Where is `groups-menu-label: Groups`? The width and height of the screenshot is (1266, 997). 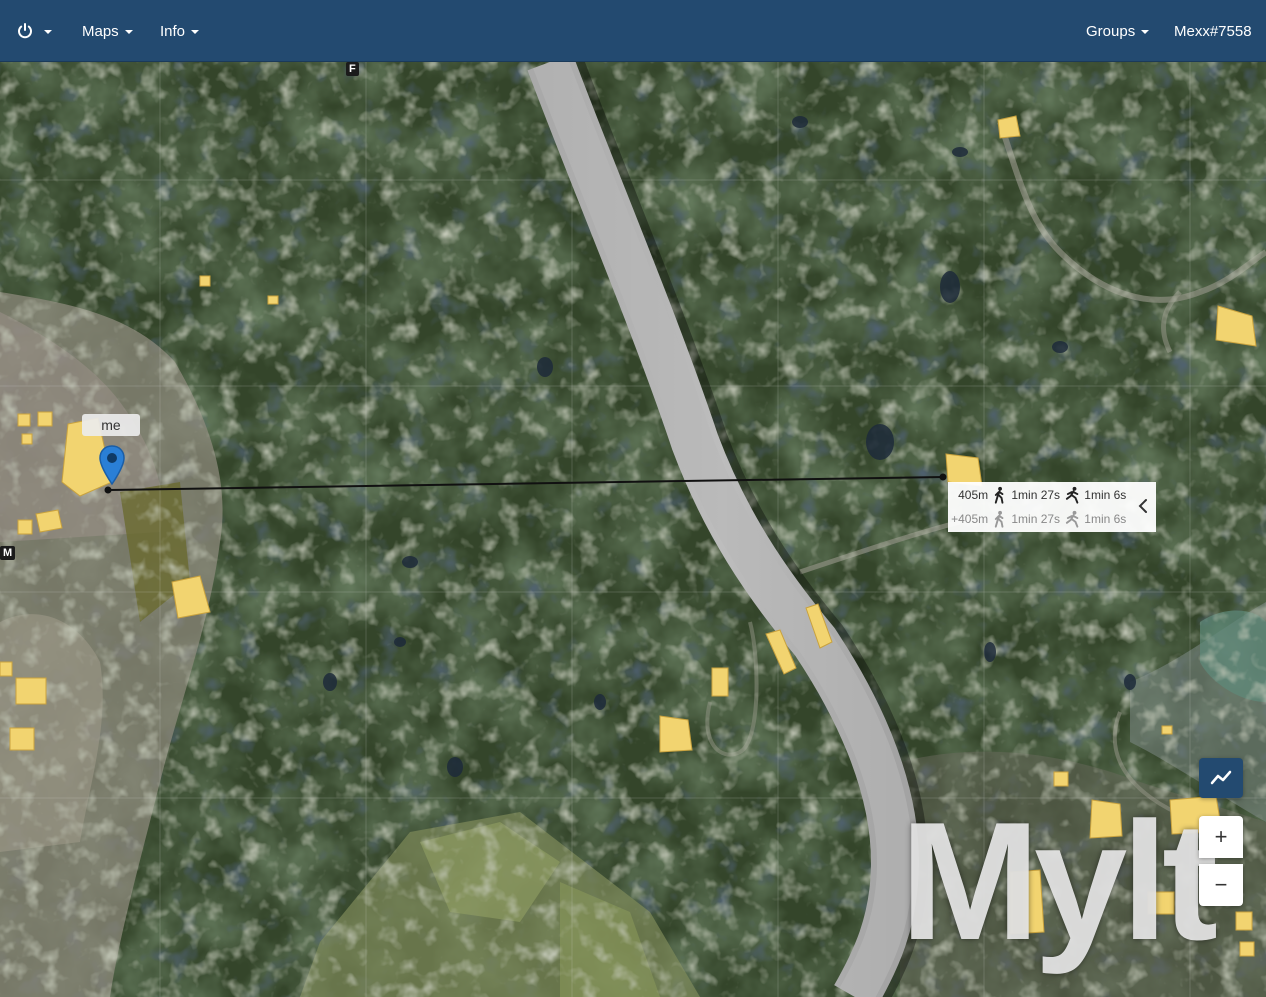 groups-menu-label: Groups is located at coordinates (1111, 31).